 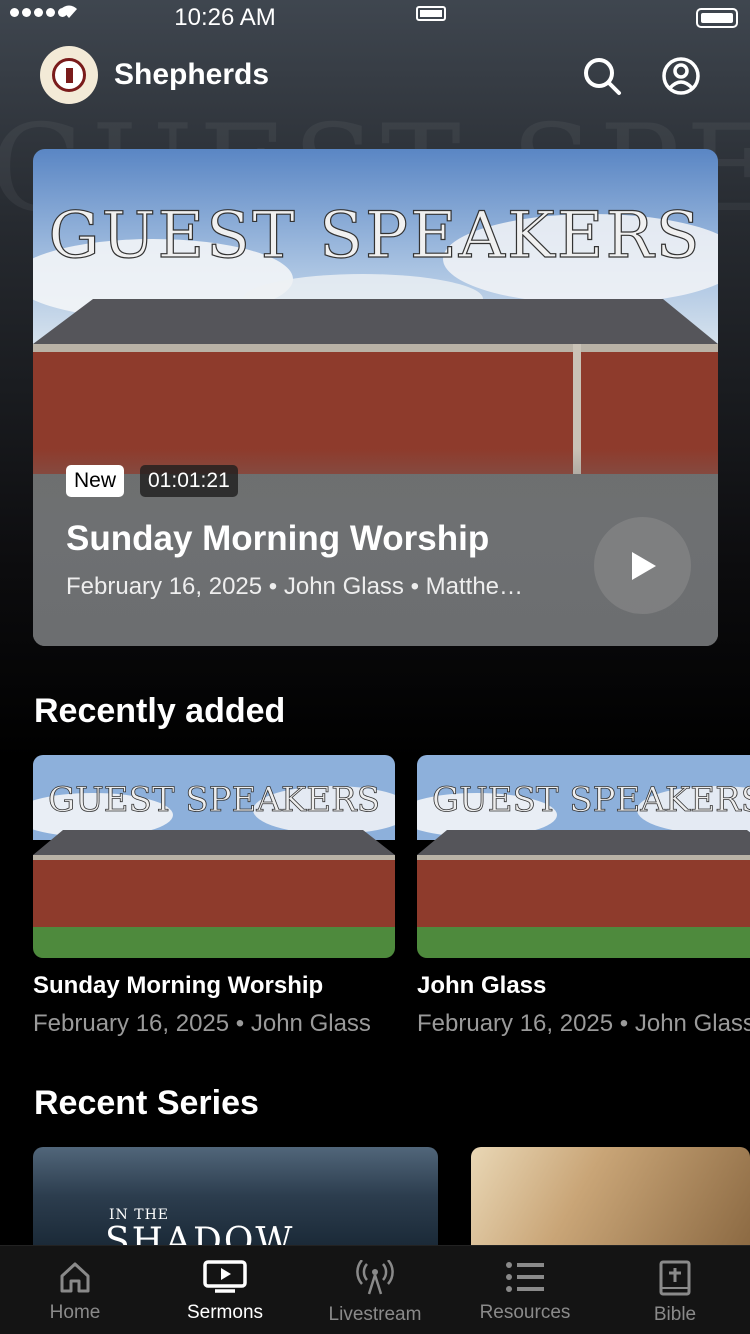 What do you see at coordinates (375, 18) in the screenshot?
I see `status-bar: 10:26 AM` at bounding box center [375, 18].